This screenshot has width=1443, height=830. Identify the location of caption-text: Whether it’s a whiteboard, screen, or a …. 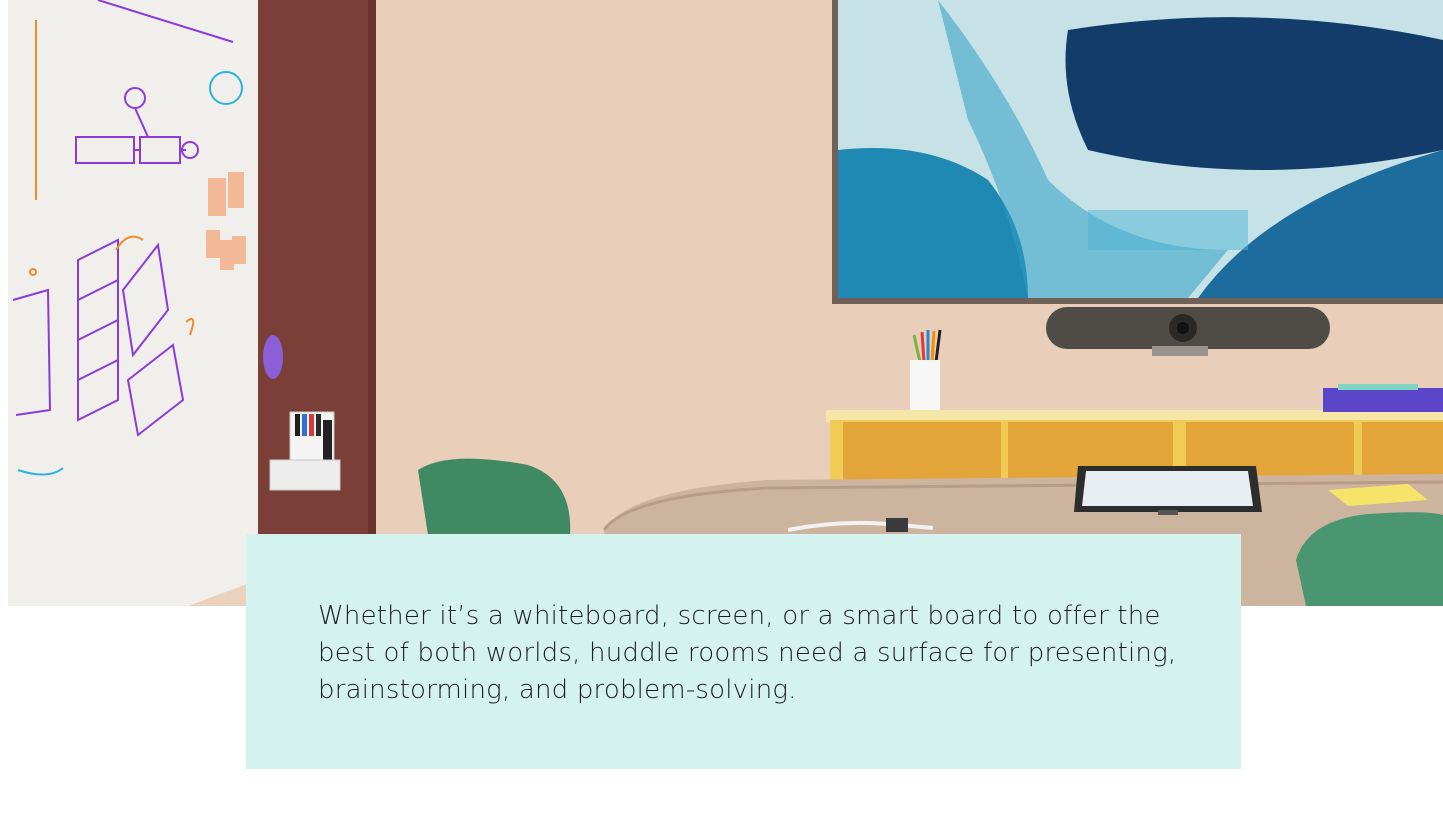
(747, 653).